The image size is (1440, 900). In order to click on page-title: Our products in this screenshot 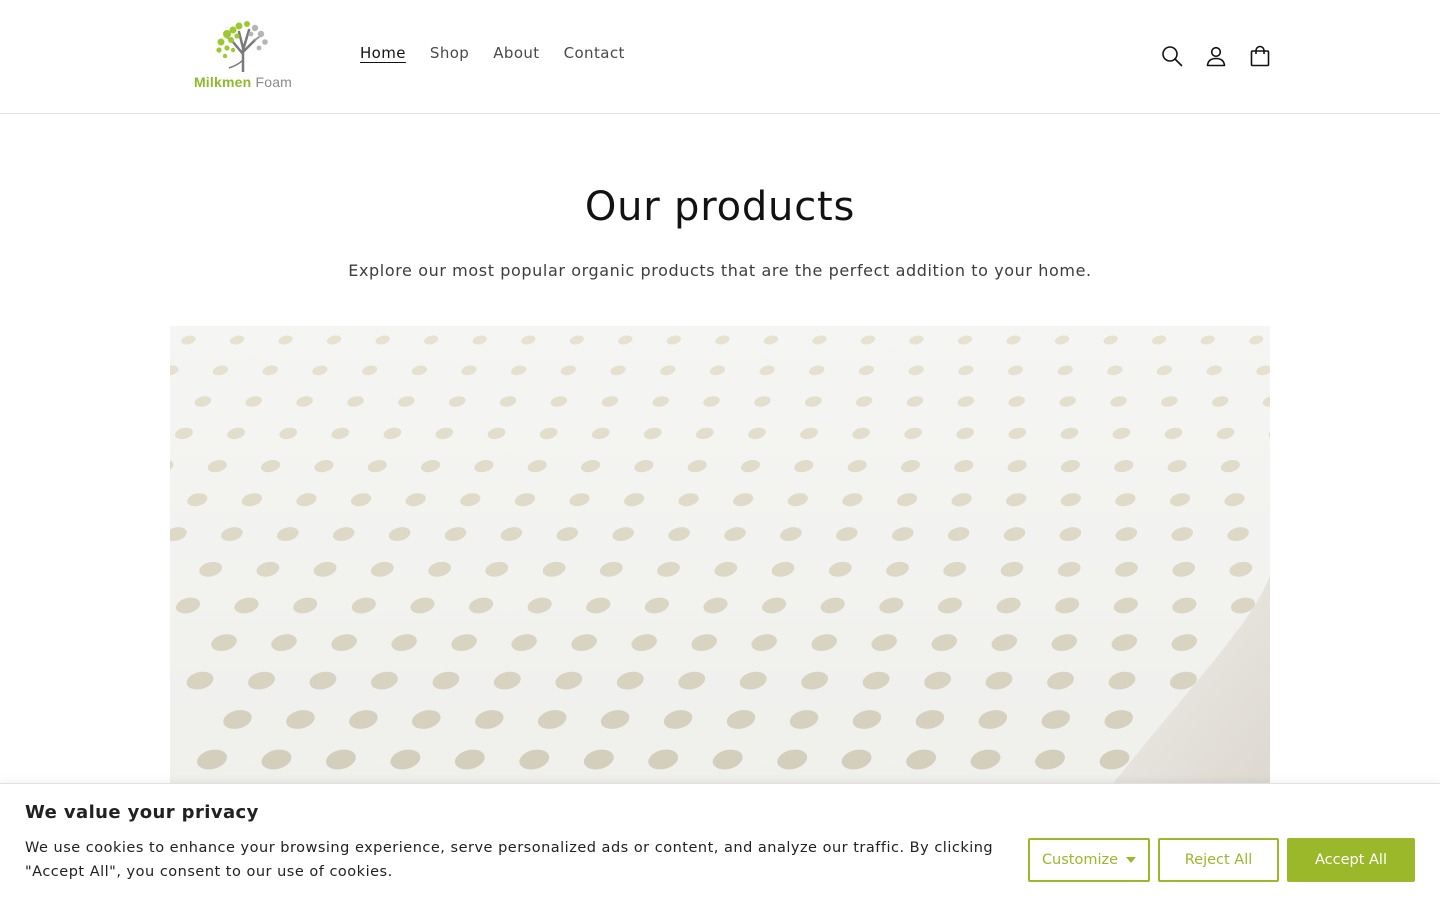, I will do `click(720, 207)`.